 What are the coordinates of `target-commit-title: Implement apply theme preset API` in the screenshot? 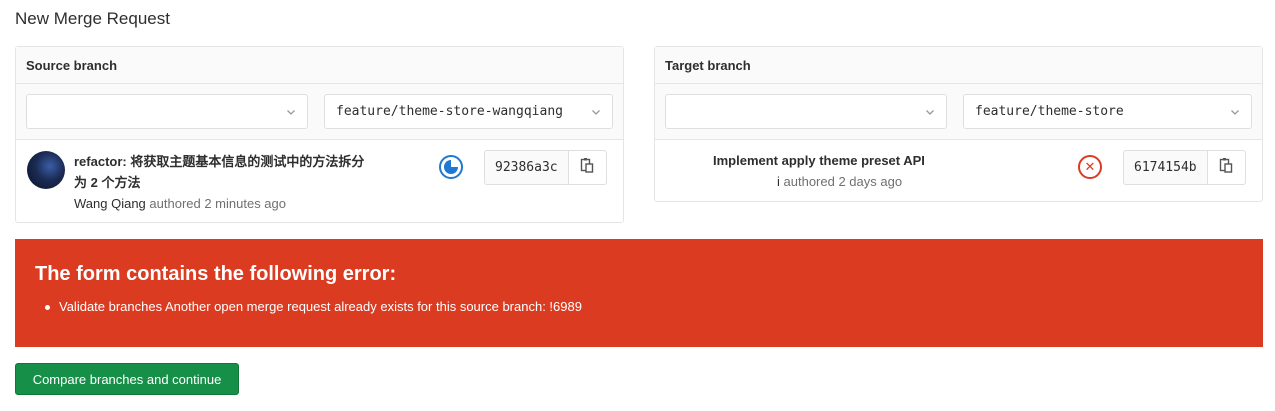 It's located at (819, 160).